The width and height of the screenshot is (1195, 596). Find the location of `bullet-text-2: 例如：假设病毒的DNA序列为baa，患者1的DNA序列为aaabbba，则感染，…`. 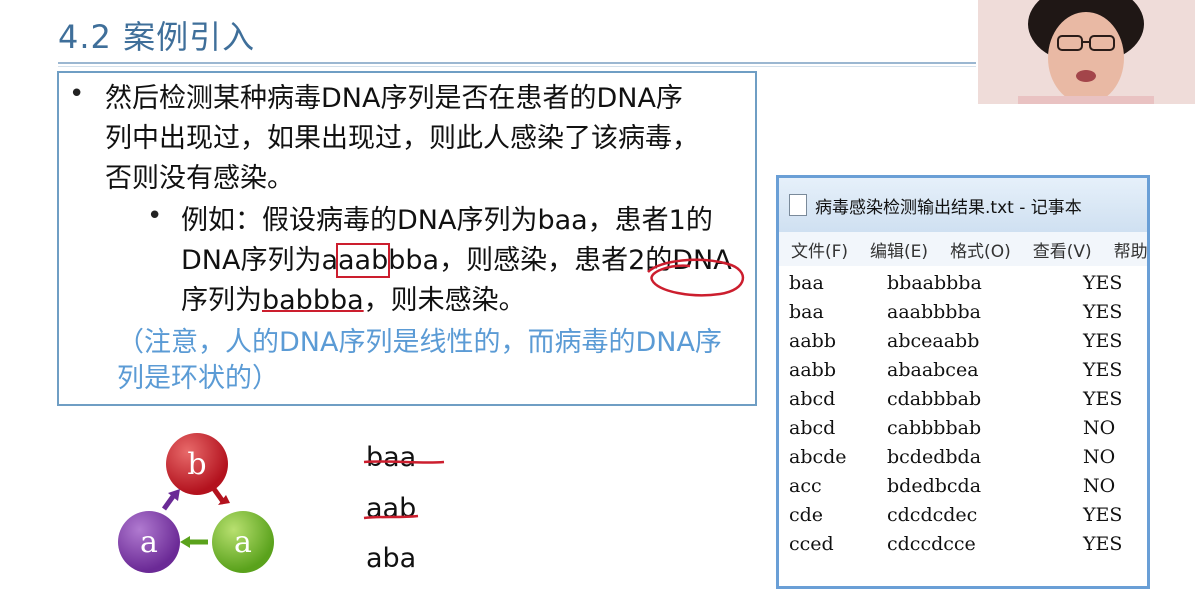

bullet-text-2: 例如：假设病毒的DNA序列为baa，患者1的DNA序列为aaabbba，则感染，… is located at coordinates (468, 261).